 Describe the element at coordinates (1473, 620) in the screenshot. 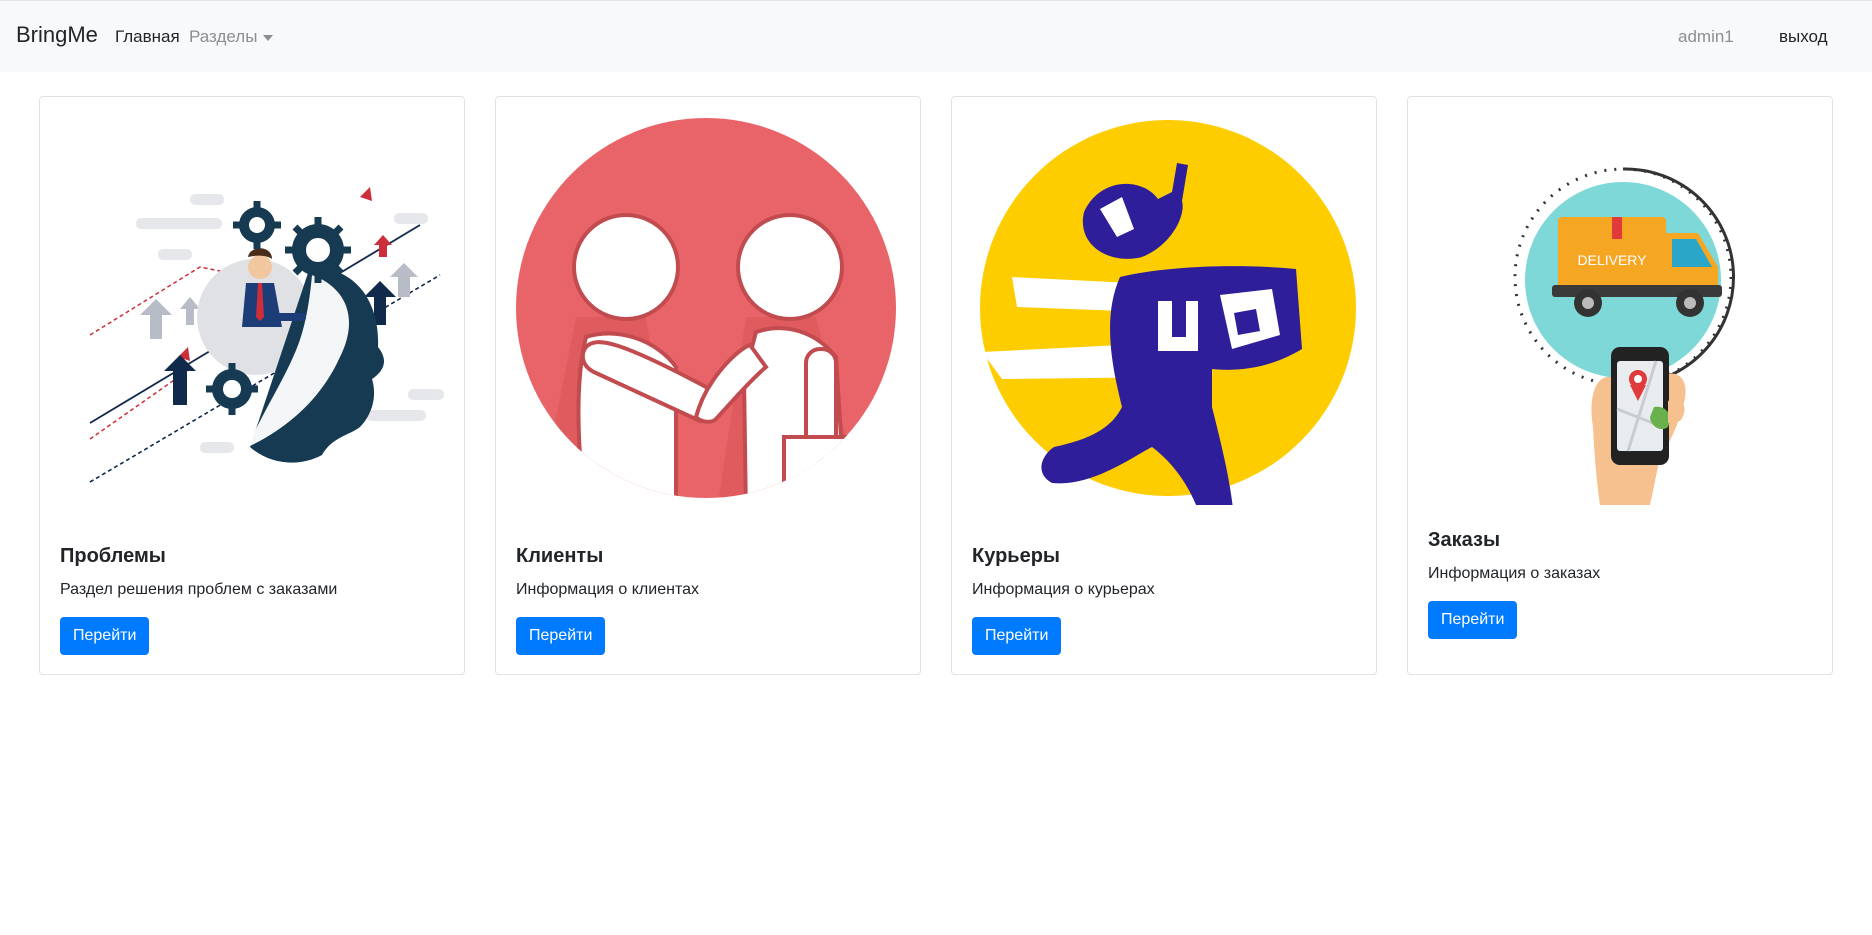

I see `go-button-orders: Перейти` at that location.